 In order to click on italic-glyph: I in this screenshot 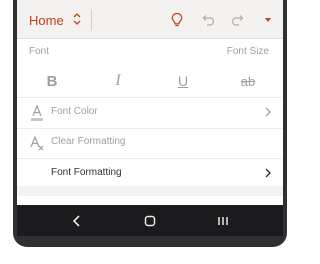, I will do `click(118, 80)`.